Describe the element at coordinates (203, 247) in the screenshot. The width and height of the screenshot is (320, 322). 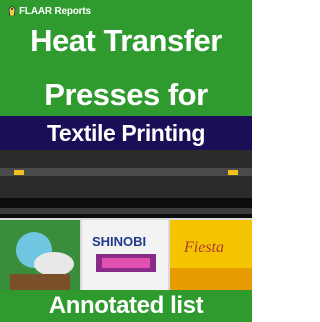
I see `banner-text-2: Fiesta` at that location.